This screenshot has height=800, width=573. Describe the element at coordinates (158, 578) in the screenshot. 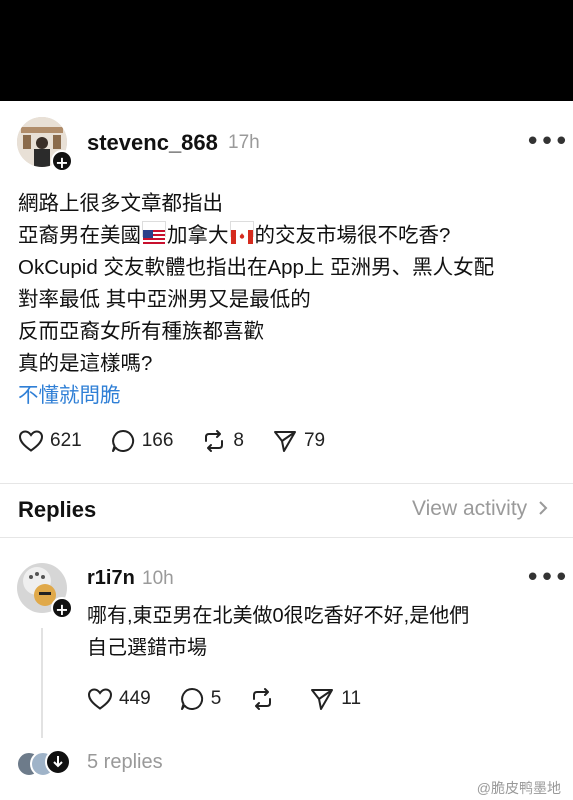

I see `reply-time: 10h` at that location.